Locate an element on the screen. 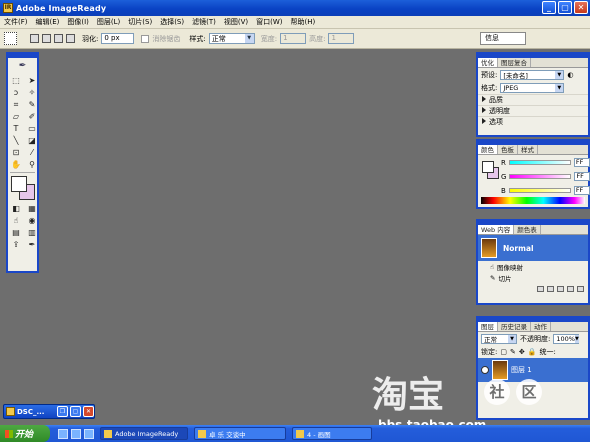 This screenshot has width=590, height=442. show-desktop-icon is located at coordinates (63, 433).